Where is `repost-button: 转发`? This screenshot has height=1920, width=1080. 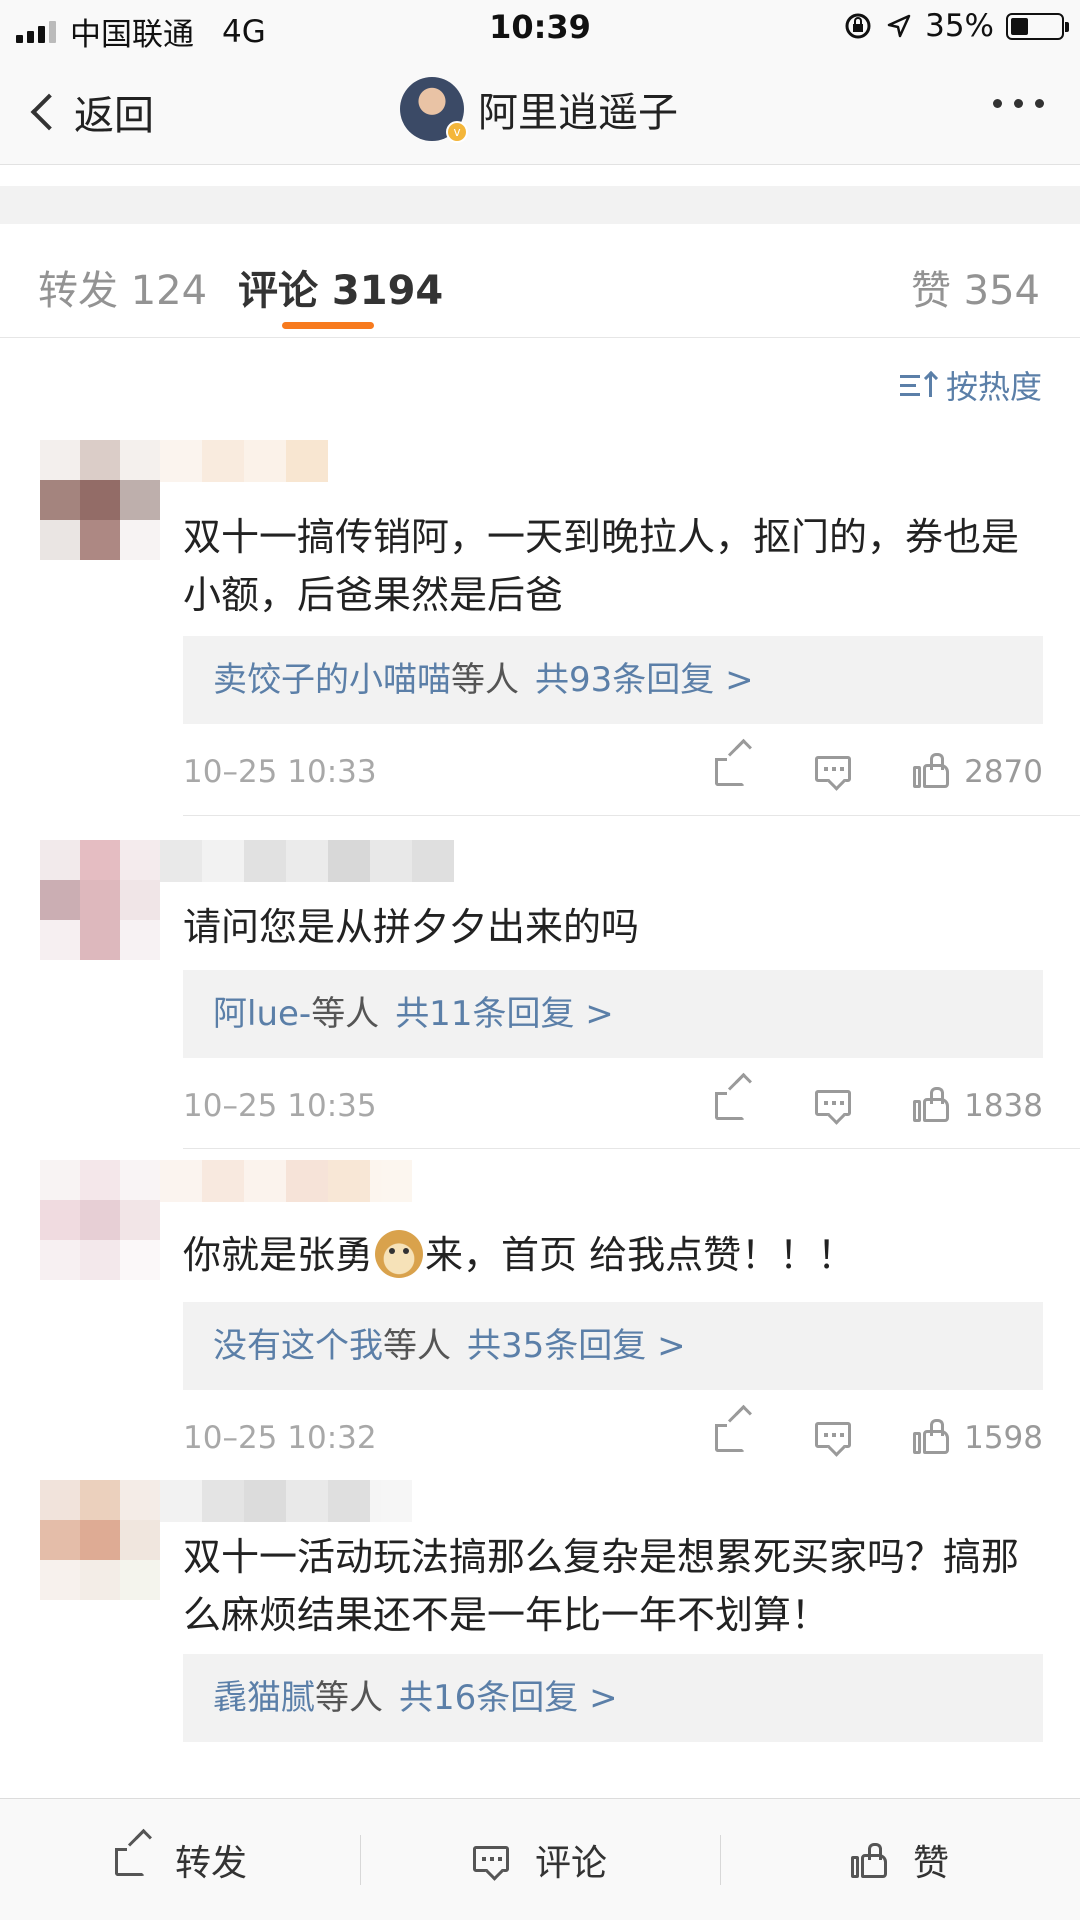 repost-button: 转发 is located at coordinates (180, 1859).